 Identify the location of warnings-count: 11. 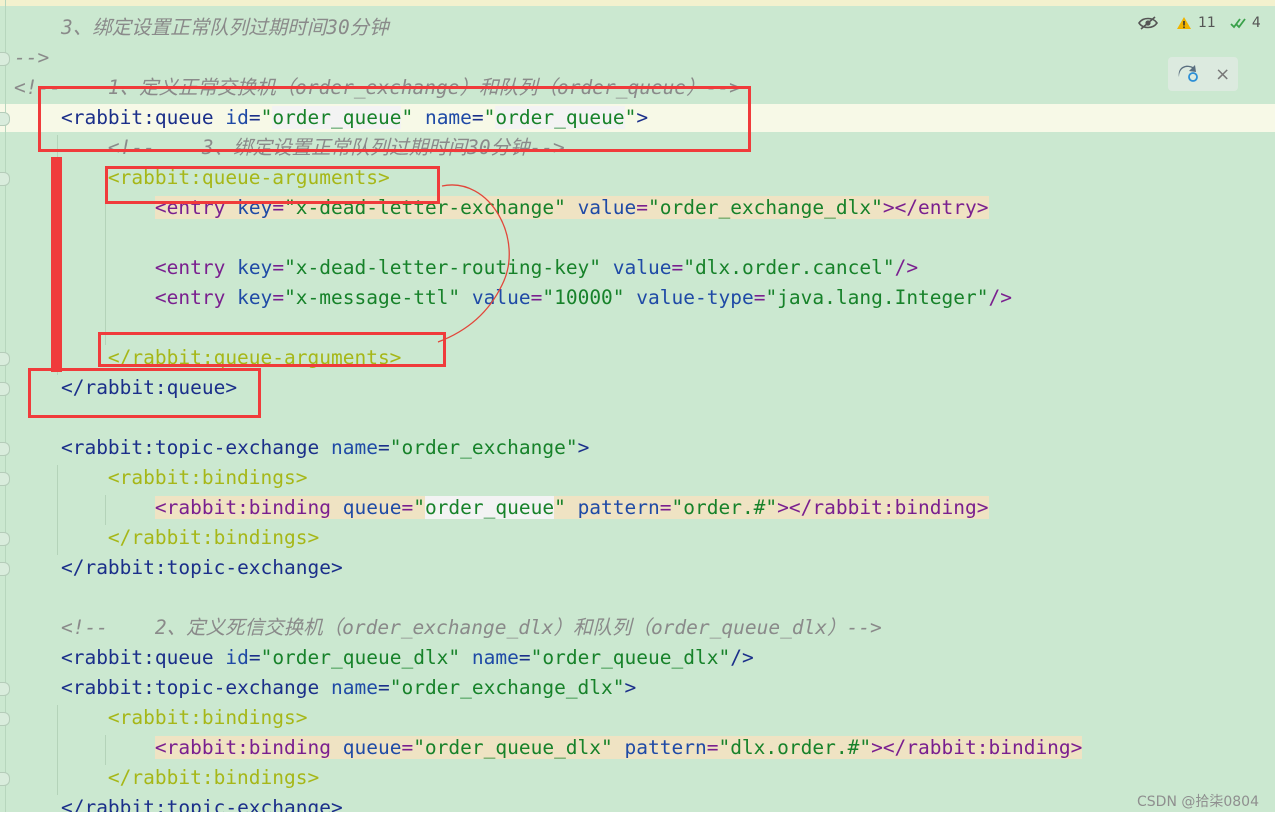
(1207, 23).